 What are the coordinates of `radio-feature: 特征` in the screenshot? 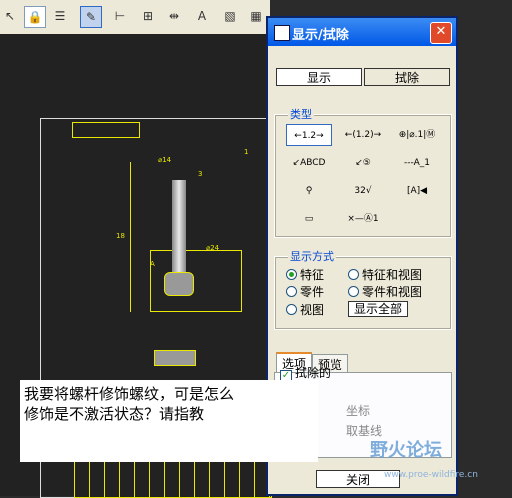 It's located at (305, 274).